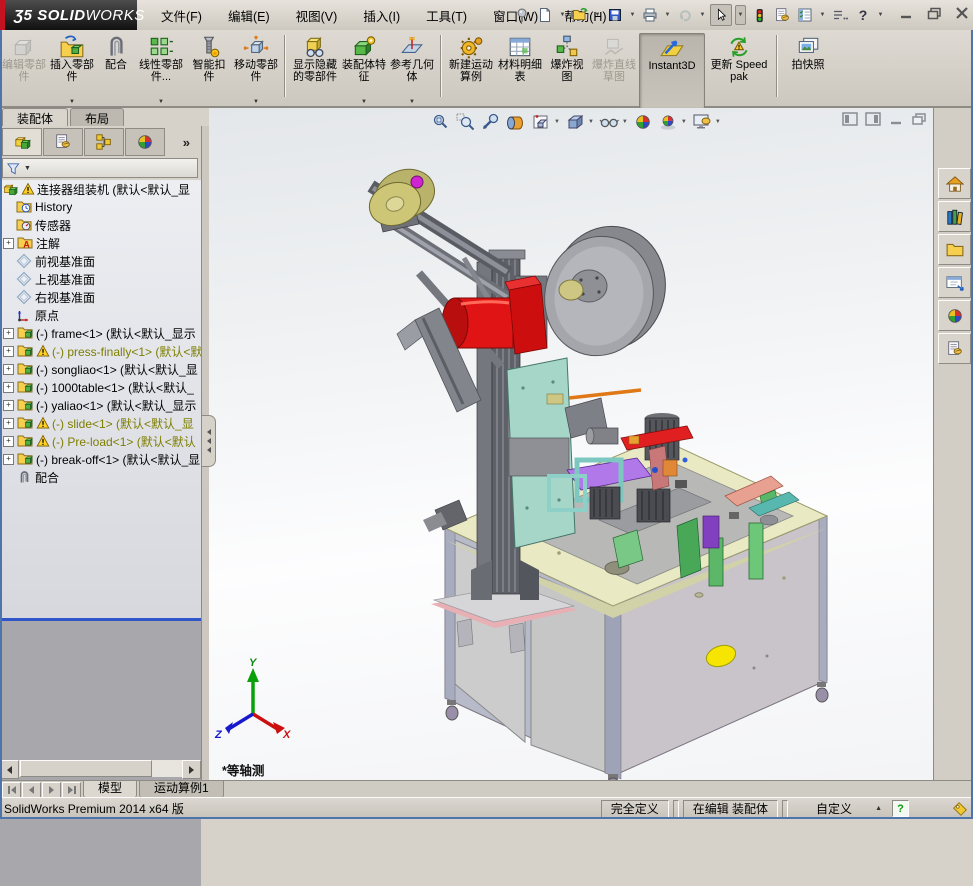 The image size is (973, 886). What do you see at coordinates (22, 142) in the screenshot?
I see `featuremanager-tab` at bounding box center [22, 142].